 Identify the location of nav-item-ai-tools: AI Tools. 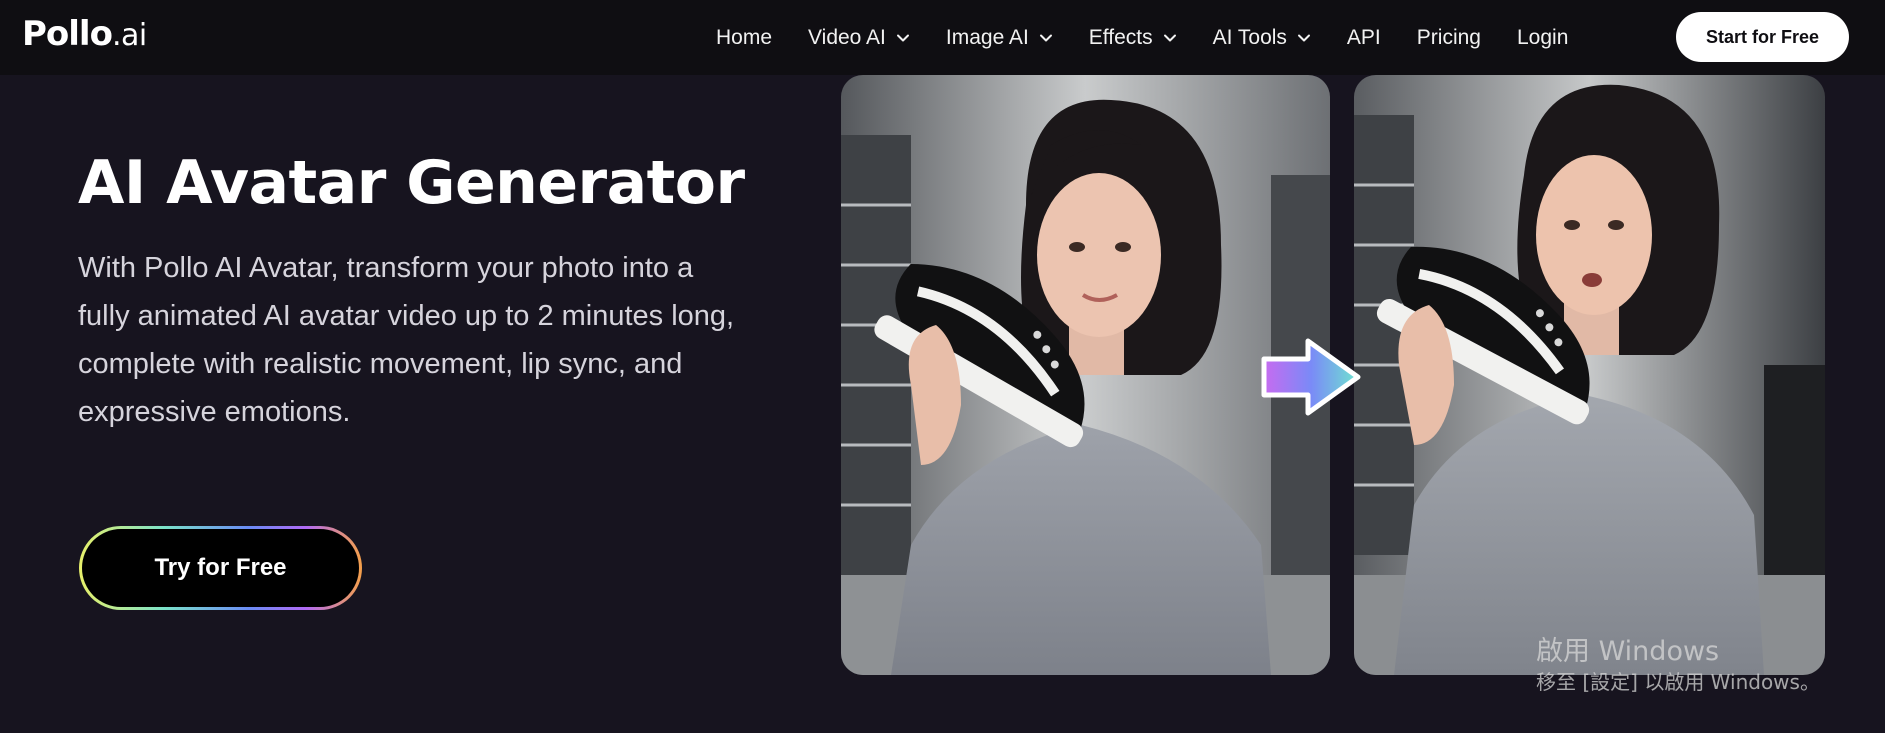
(1262, 38).